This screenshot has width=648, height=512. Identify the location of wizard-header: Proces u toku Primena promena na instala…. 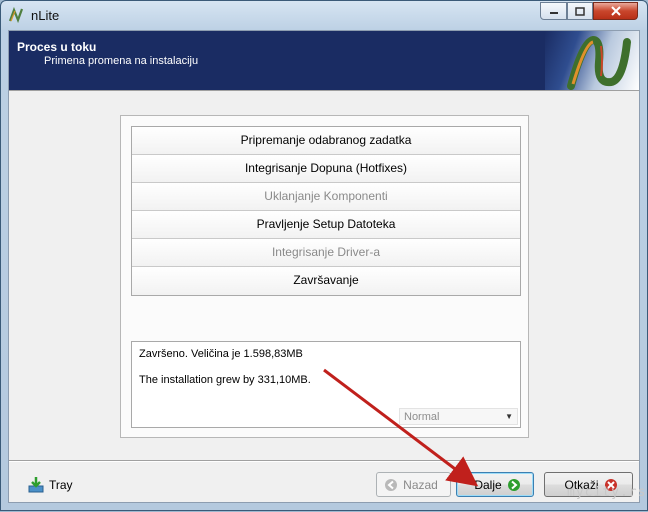
(324, 60).